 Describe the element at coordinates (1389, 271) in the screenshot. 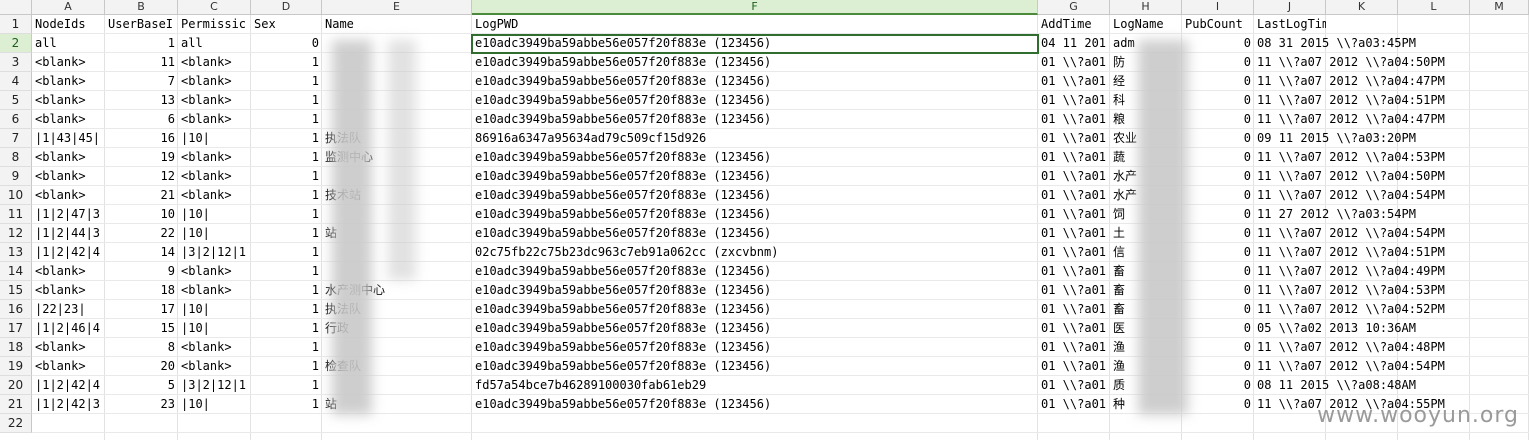

I see `cell-lastlogtime: 11 \\?a07 2012 \\?a04:49PM` at that location.